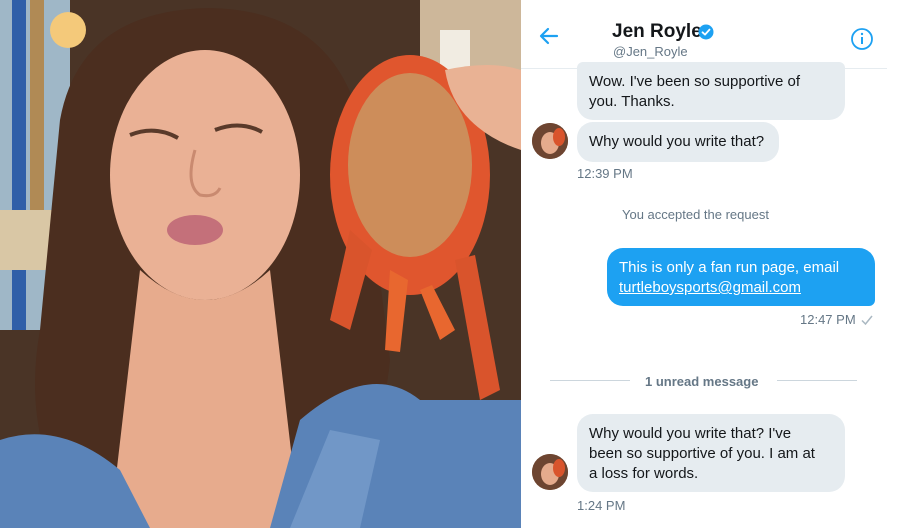  Describe the element at coordinates (710, 287) in the screenshot. I see `email-link: turtleboysports@gmail.com` at that location.